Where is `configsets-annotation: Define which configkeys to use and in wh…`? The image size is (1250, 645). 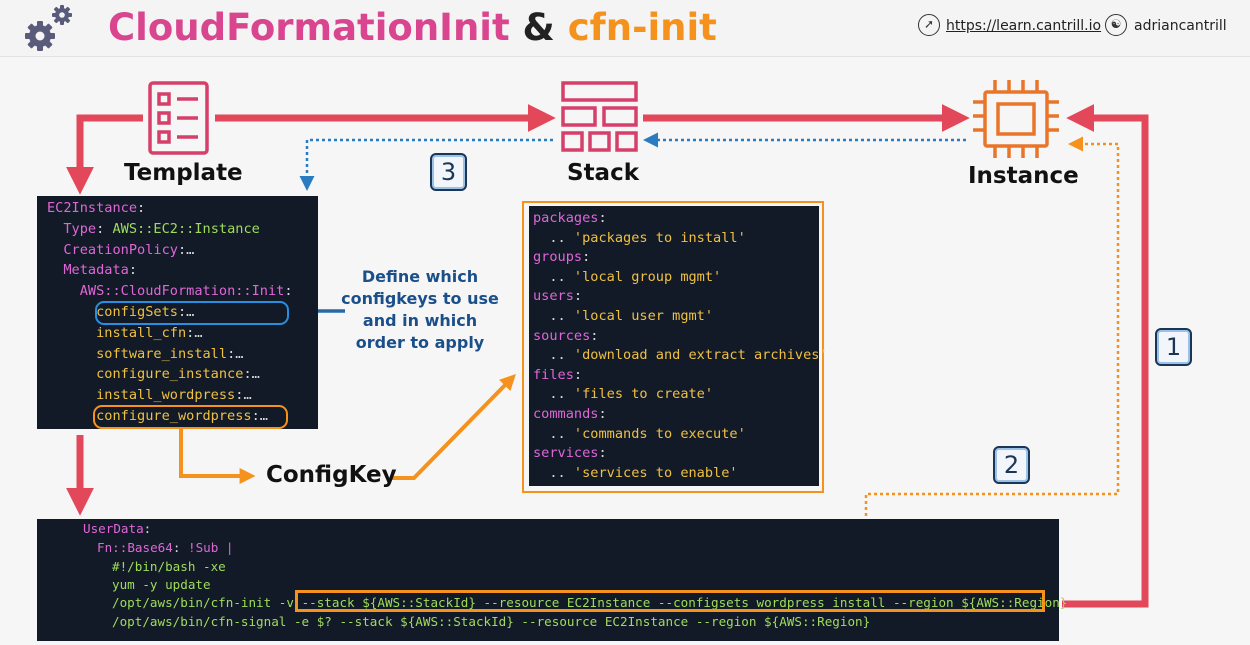 configsets-annotation: Define which configkeys to use and in wh… is located at coordinates (420, 309).